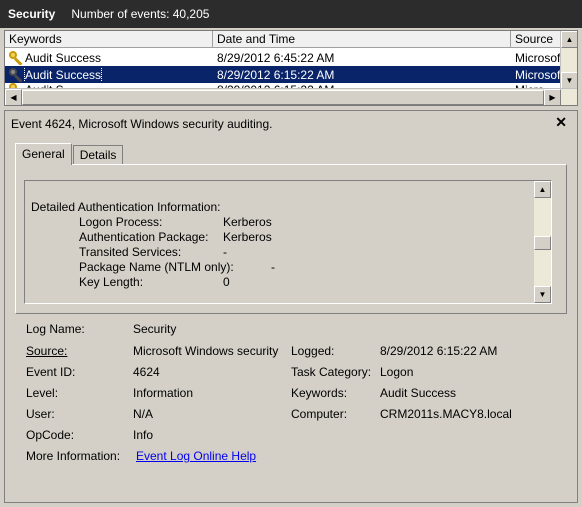 The width and height of the screenshot is (582, 507). Describe the element at coordinates (40, 414) in the screenshot. I see `user-label: User:` at that location.